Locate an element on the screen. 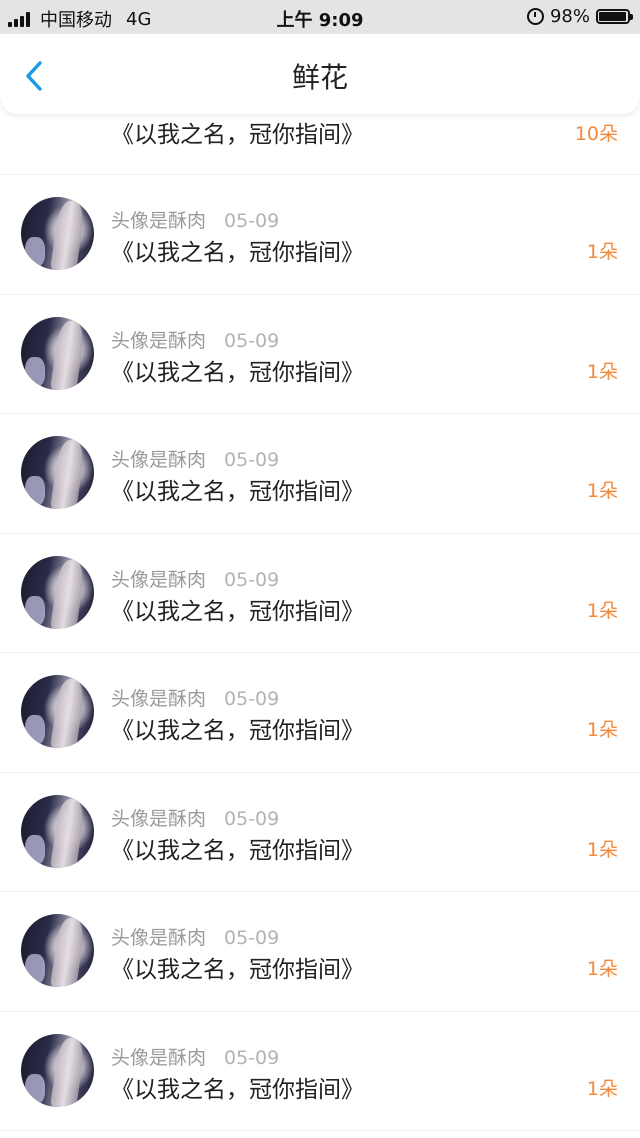  status-right: 98% is located at coordinates (579, 16).